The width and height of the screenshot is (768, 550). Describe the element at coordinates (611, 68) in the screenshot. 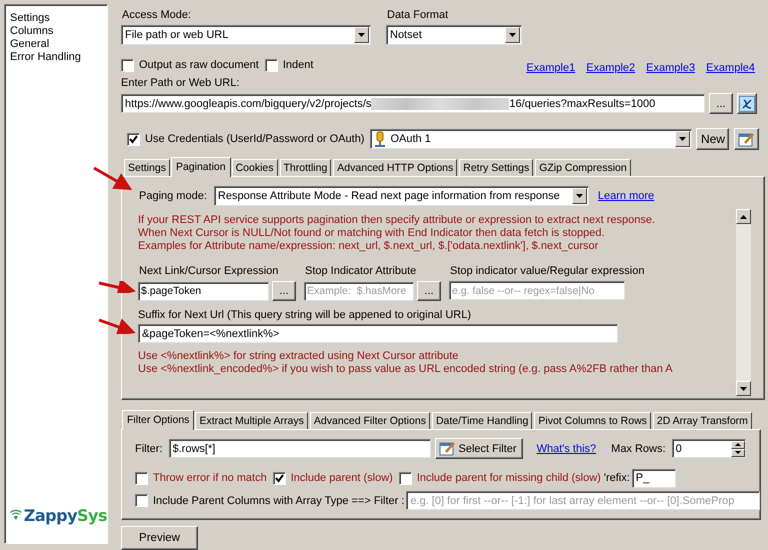

I see `example-link: Example2` at that location.